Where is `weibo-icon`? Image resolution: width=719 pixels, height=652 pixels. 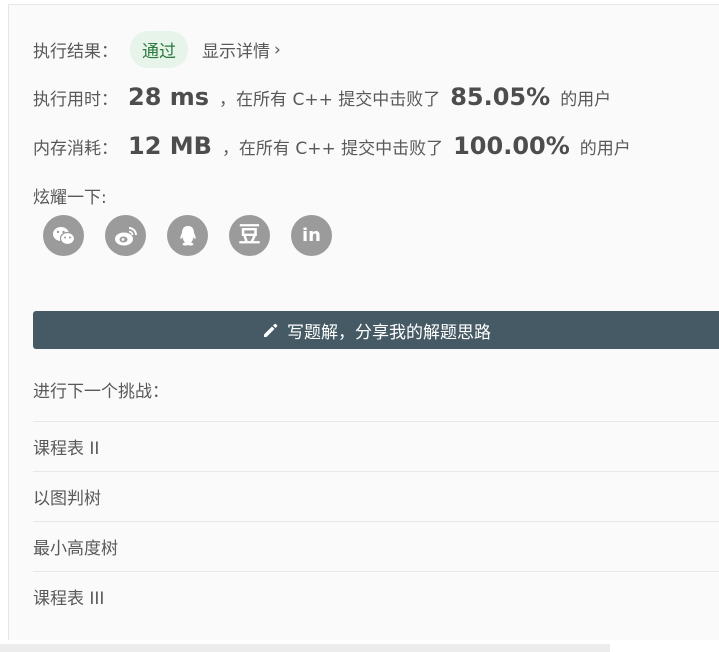
weibo-icon is located at coordinates (125, 235).